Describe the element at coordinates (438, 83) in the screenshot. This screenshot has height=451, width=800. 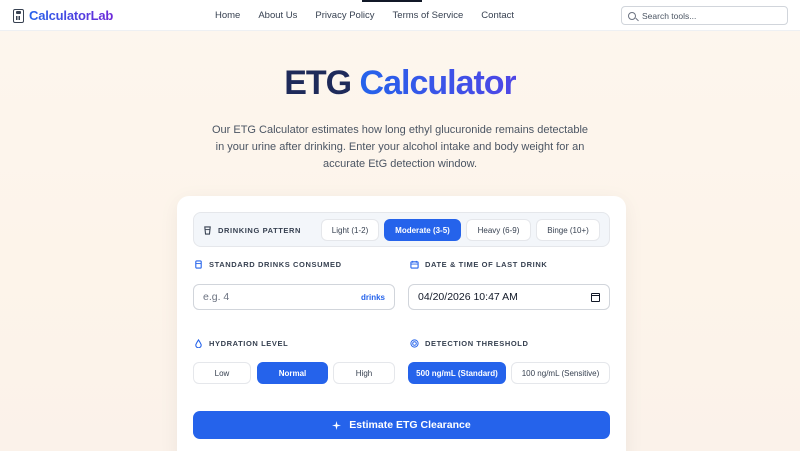
I see `page-title-part2: Calculator` at that location.